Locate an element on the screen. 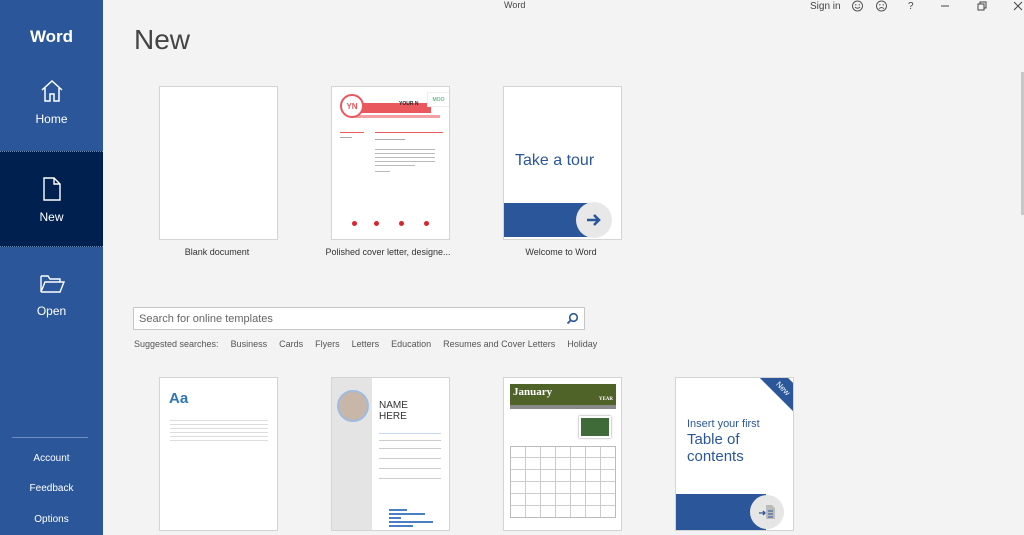 The height and width of the screenshot is (535, 1024). frown-icon is located at coordinates (881, 6).